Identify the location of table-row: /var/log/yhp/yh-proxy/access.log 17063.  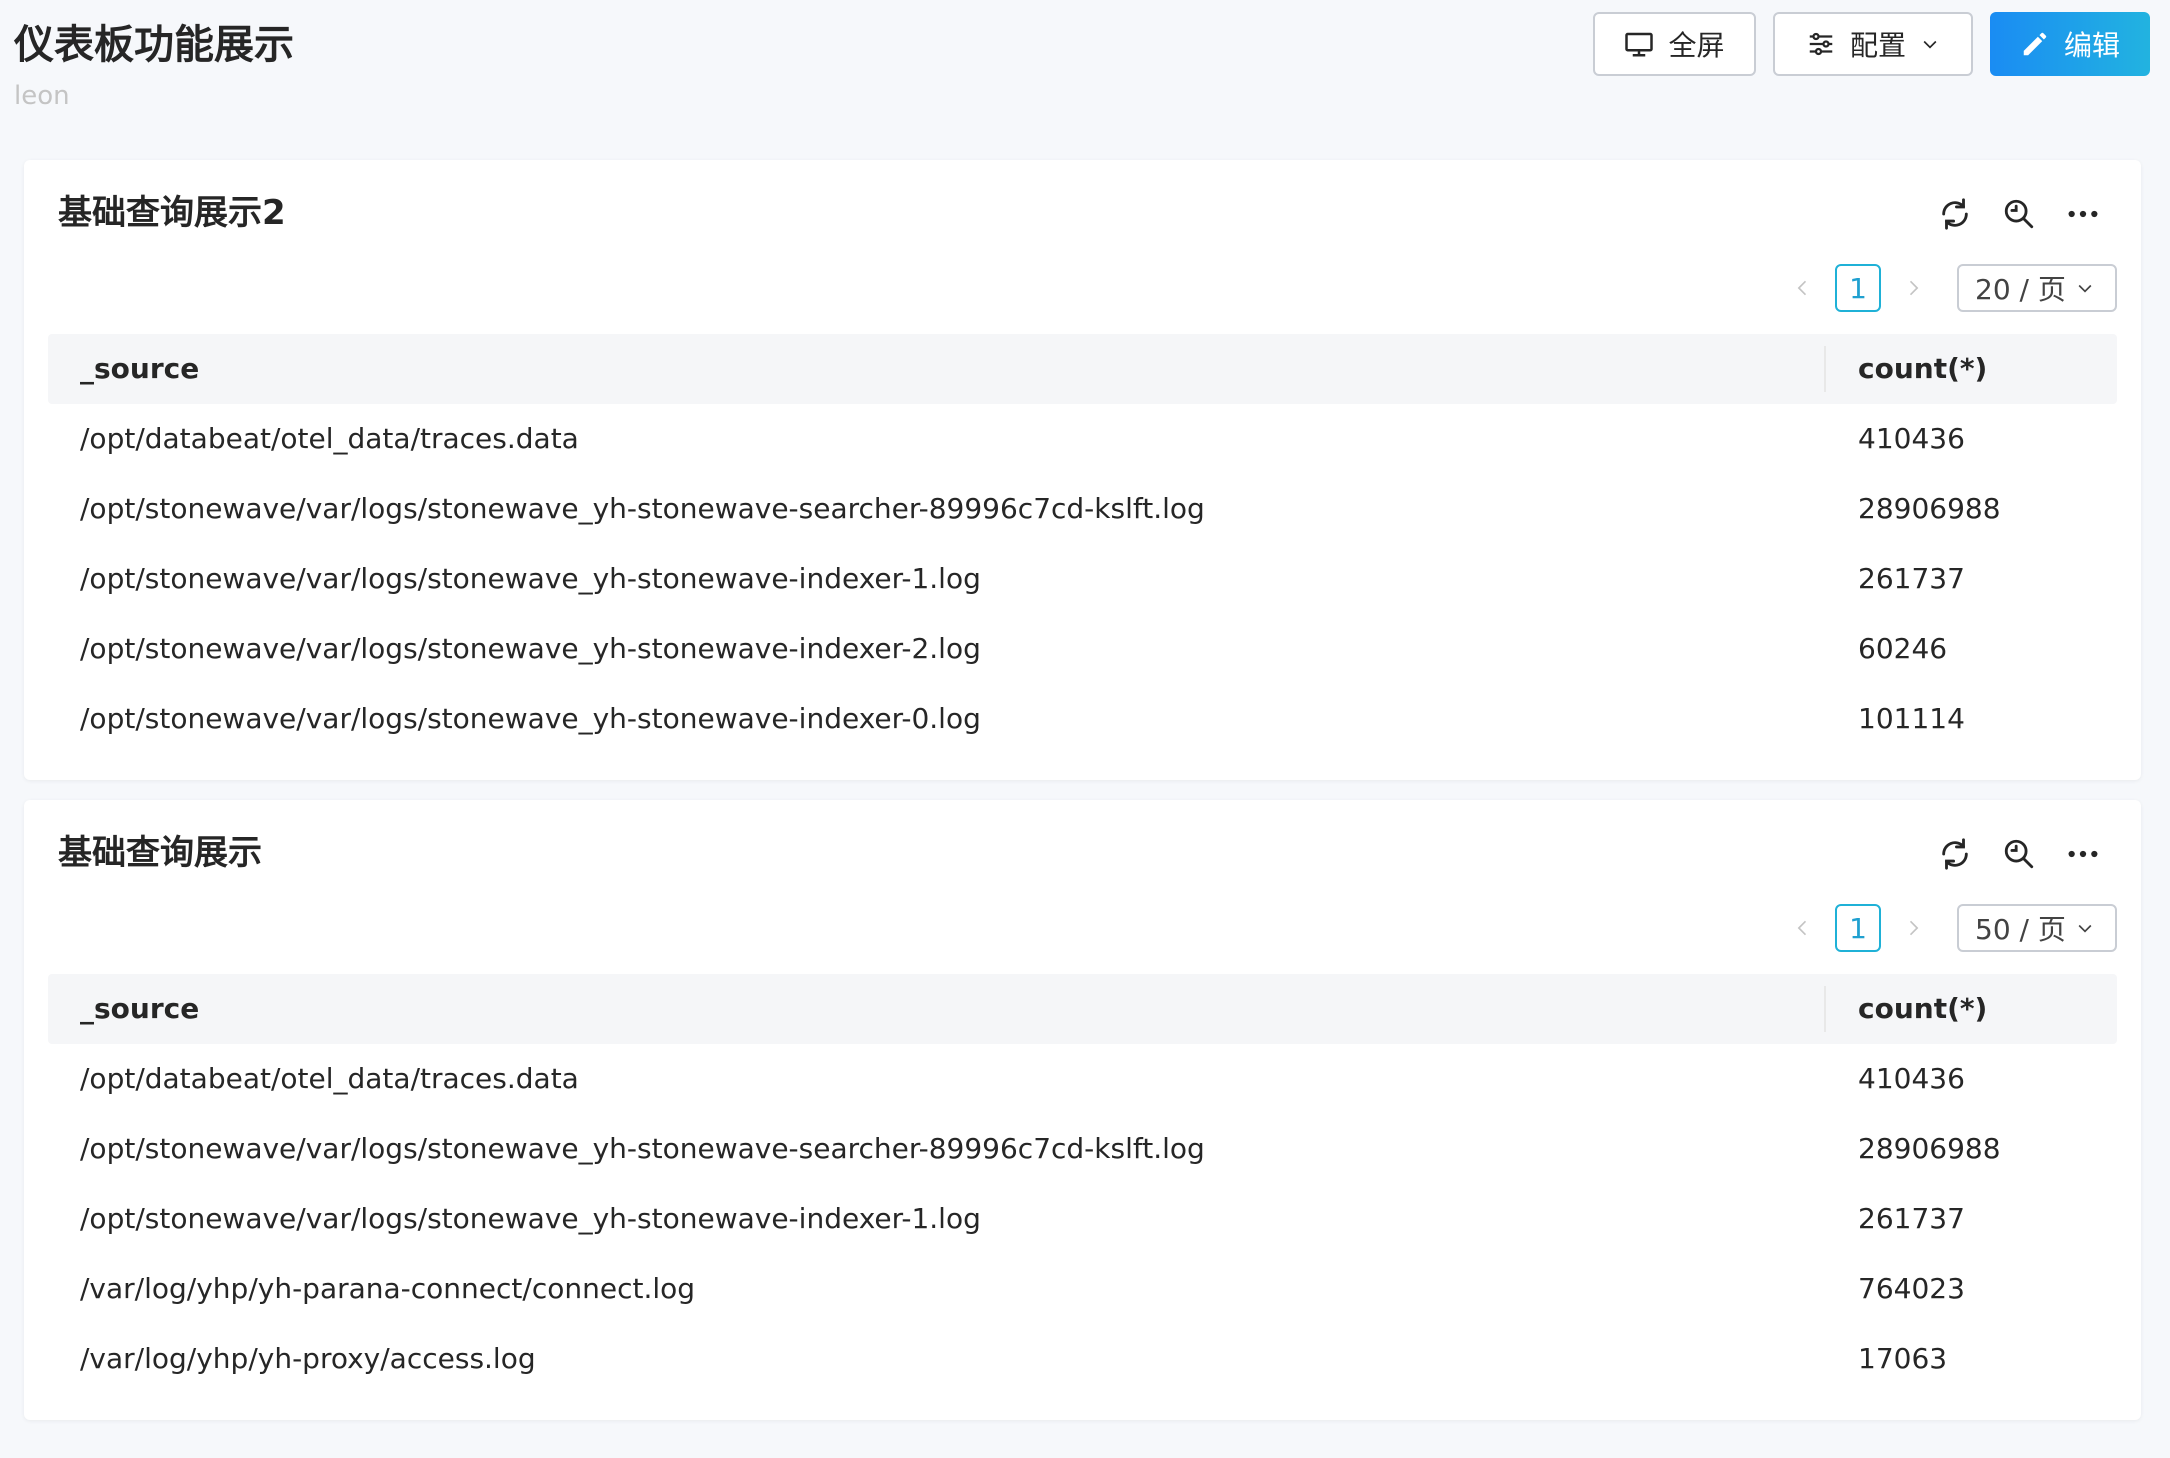
(1082, 1359).